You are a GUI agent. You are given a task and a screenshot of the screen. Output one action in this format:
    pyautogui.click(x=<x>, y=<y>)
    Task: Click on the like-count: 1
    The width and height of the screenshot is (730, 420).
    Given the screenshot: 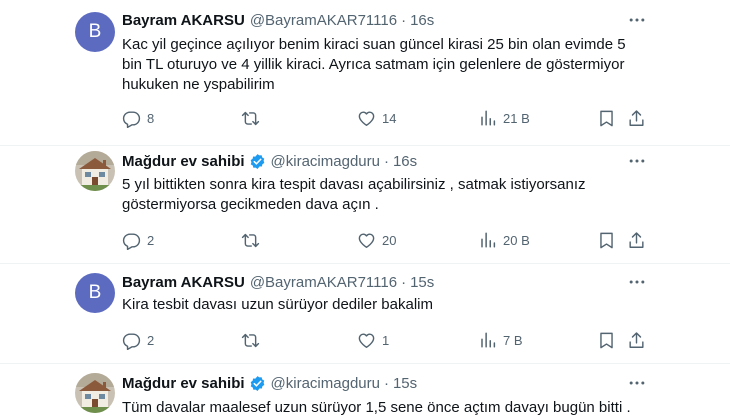 What is the action you would take?
    pyautogui.click(x=386, y=340)
    